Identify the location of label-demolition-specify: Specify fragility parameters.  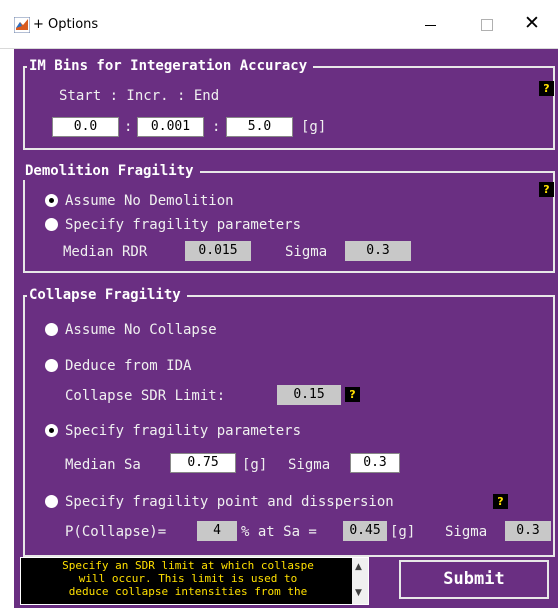
(183, 225).